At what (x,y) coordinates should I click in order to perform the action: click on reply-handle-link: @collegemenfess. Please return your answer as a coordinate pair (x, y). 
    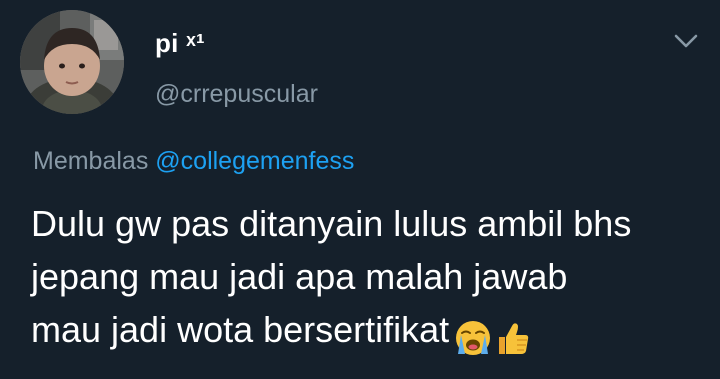
    Looking at the image, I should click on (254, 161).